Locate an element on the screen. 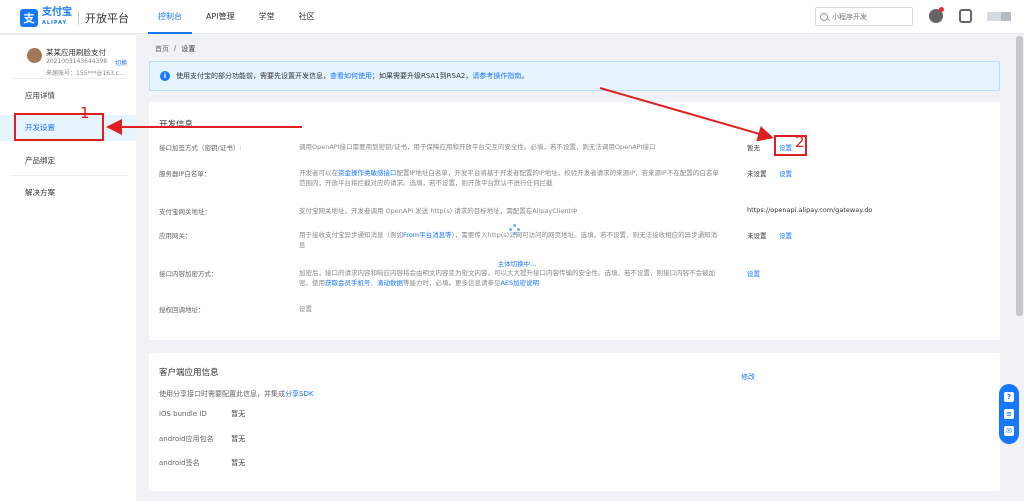 This screenshot has height=501, width=1024. motion-data-link: 滴动数据 is located at coordinates (390, 283).